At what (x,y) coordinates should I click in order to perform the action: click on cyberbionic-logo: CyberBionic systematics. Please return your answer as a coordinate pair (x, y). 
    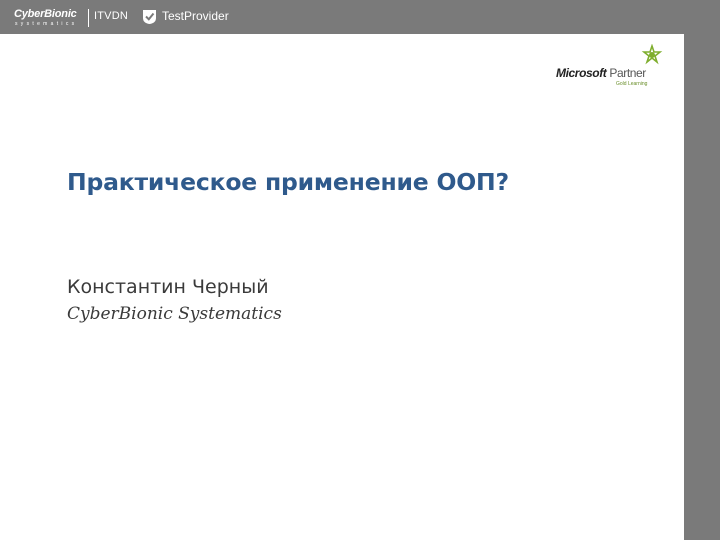
    Looking at the image, I should click on (49, 19).